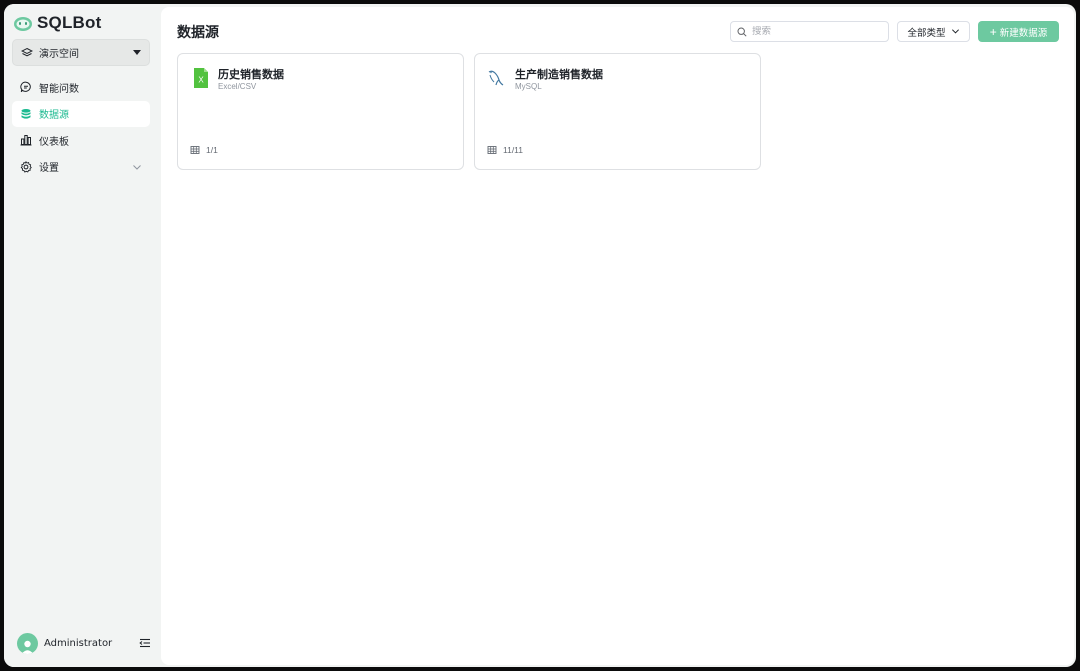 The width and height of the screenshot is (1080, 671). I want to click on datasource-name: 历史销售数据, so click(251, 74).